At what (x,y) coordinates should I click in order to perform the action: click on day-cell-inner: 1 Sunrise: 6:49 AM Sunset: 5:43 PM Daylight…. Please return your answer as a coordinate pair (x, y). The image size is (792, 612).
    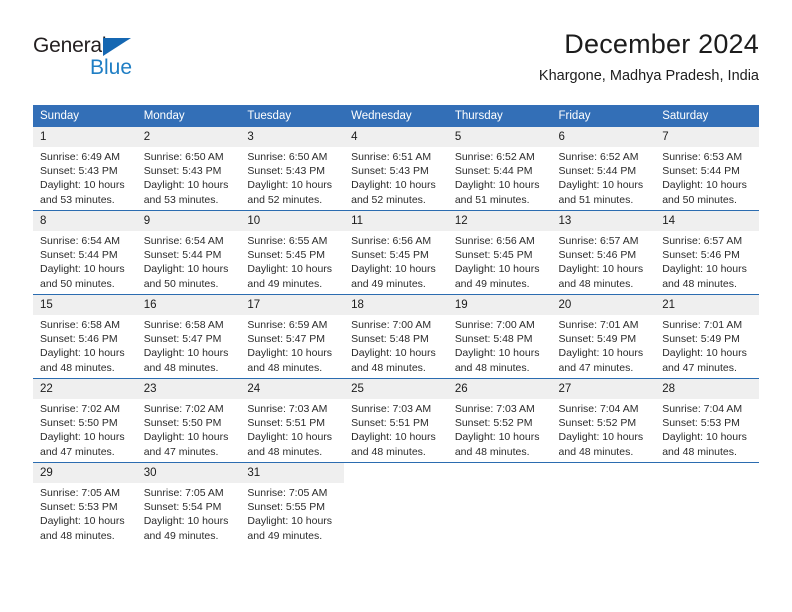
    Looking at the image, I should click on (85, 168).